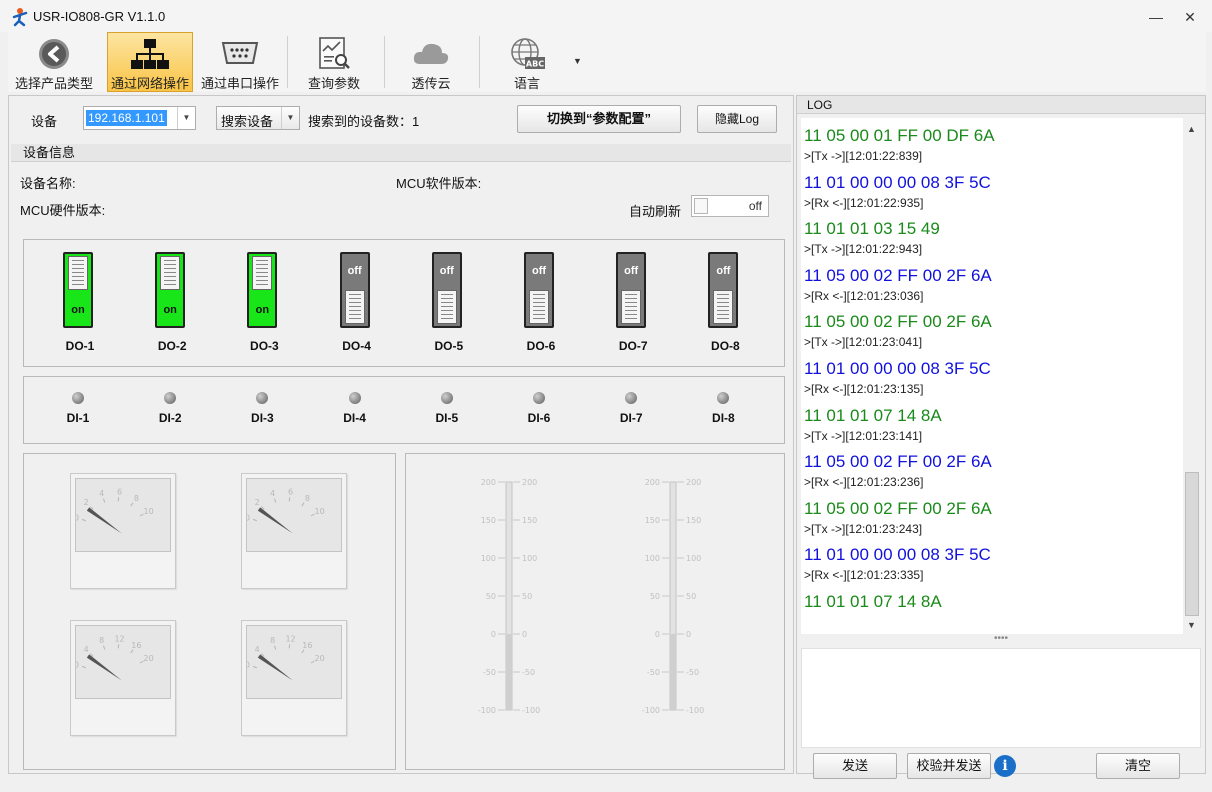 This screenshot has width=1212, height=792. I want to click on search-device-button: 搜索设备 ▼, so click(258, 118).